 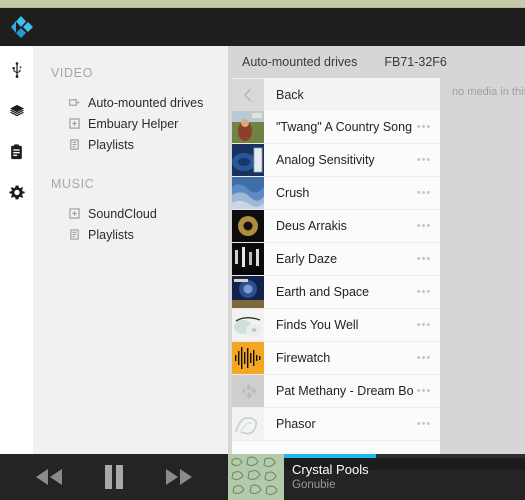 What do you see at coordinates (402, 62) in the screenshot?
I see `breadcrumb-item-current: FB71-32F6` at bounding box center [402, 62].